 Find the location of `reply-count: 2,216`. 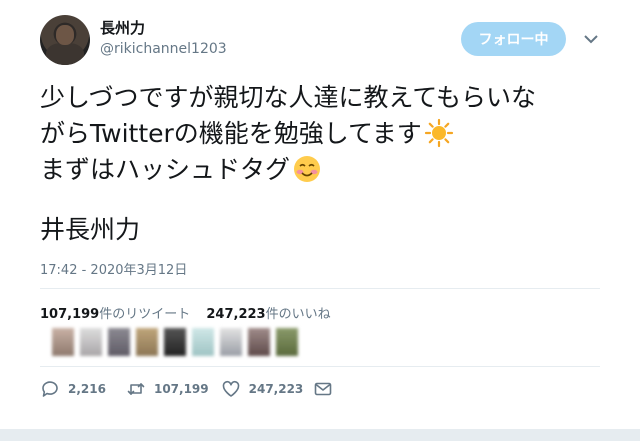

reply-count: 2,216 is located at coordinates (87, 389).